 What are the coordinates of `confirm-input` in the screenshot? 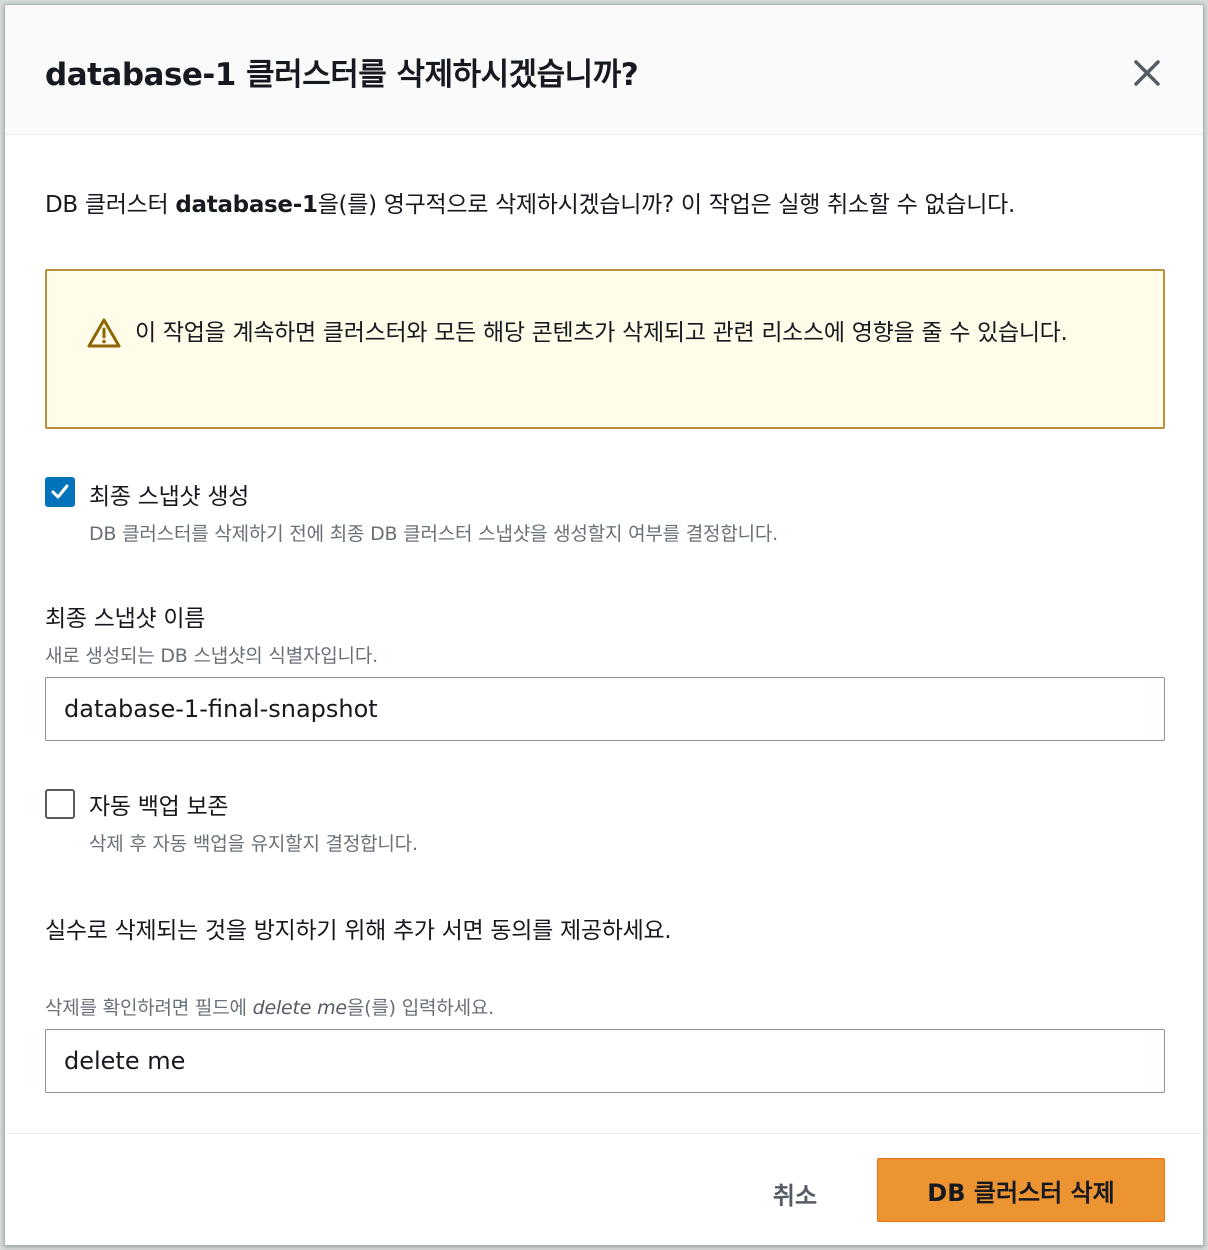 It's located at (605, 1061).